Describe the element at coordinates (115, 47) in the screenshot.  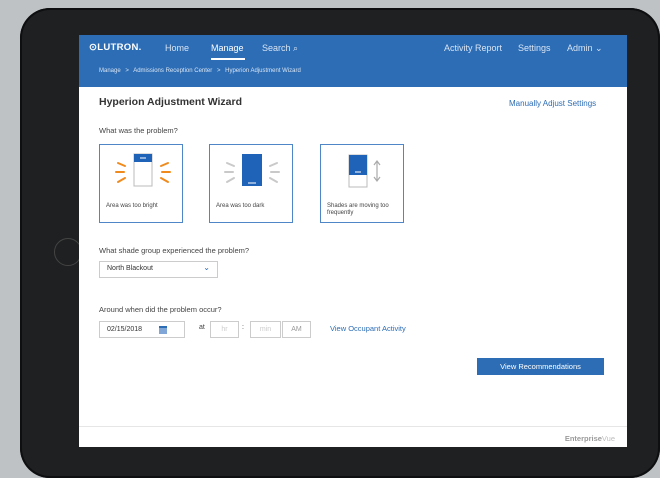
I see `lutron-logo: ⊙LUTRON.` at that location.